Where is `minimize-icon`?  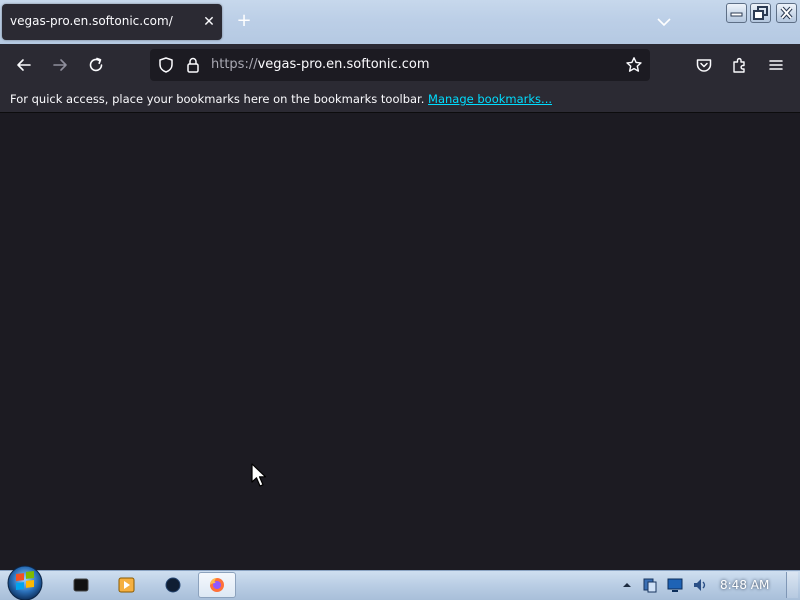
minimize-icon is located at coordinates (736, 14).